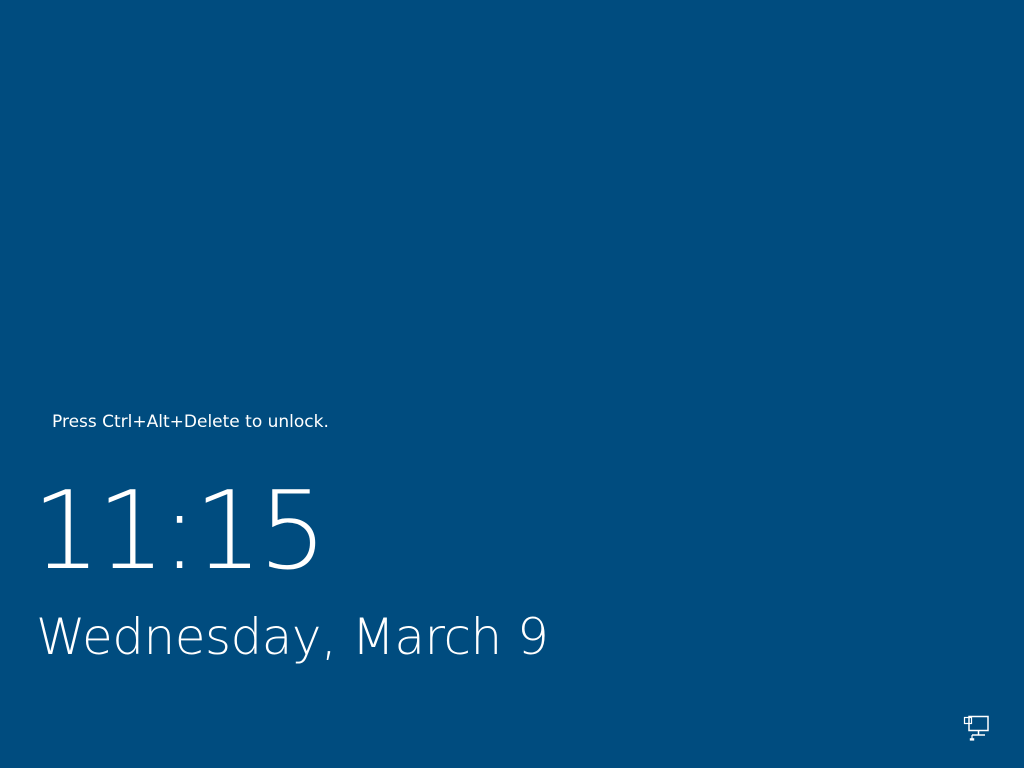  Describe the element at coordinates (292, 637) in the screenshot. I see `clock-date: Wednesday, March 9` at that location.